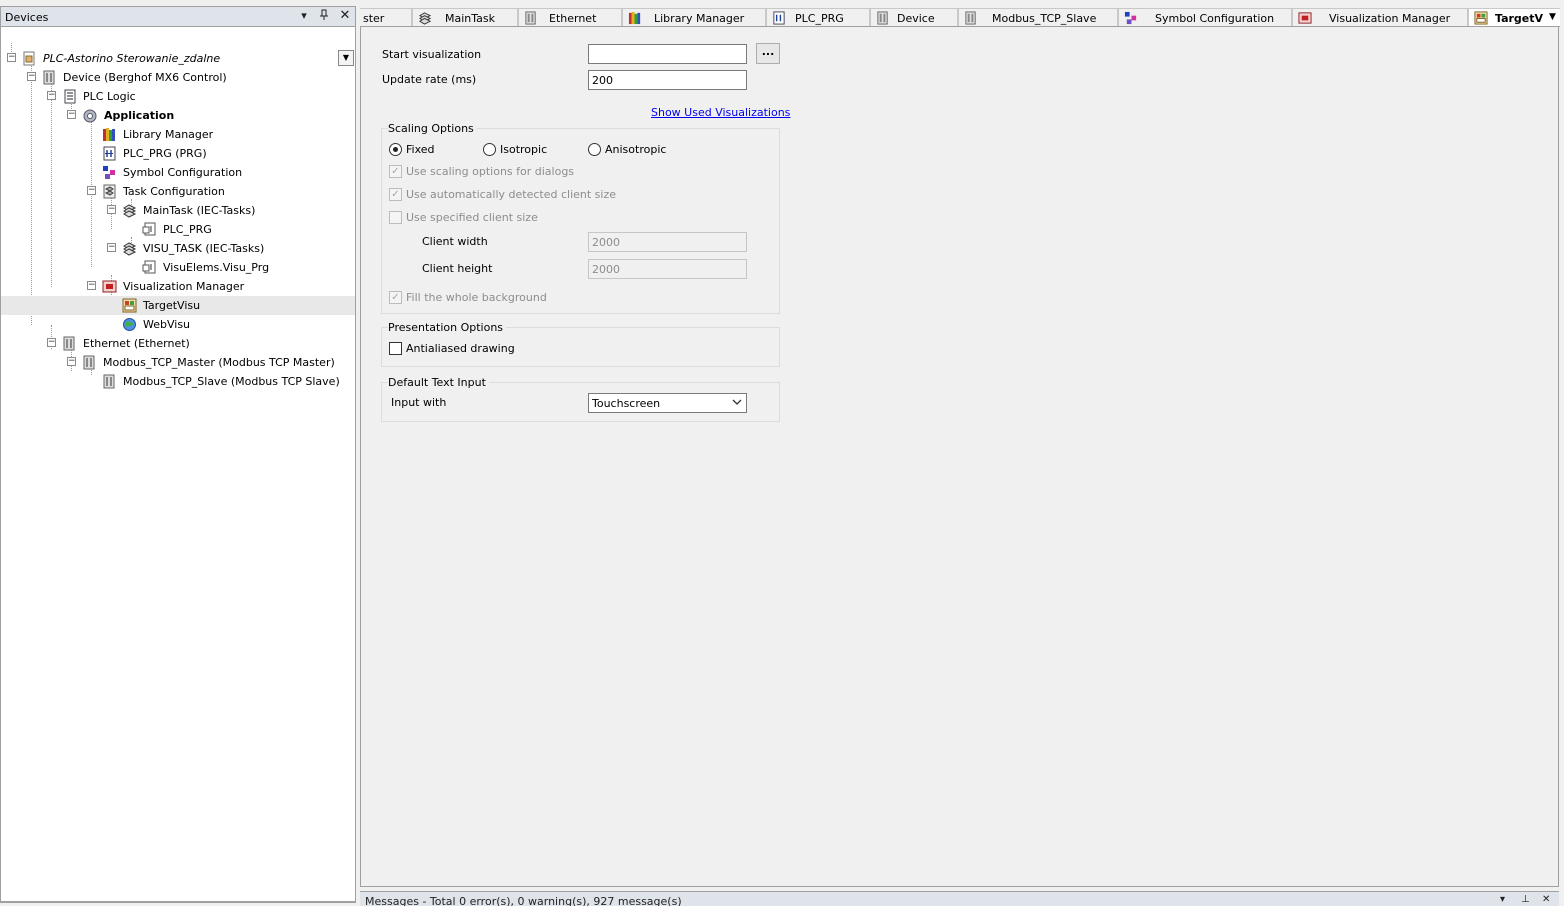  I want to click on input-with-select: Touchscreen, so click(667, 403).